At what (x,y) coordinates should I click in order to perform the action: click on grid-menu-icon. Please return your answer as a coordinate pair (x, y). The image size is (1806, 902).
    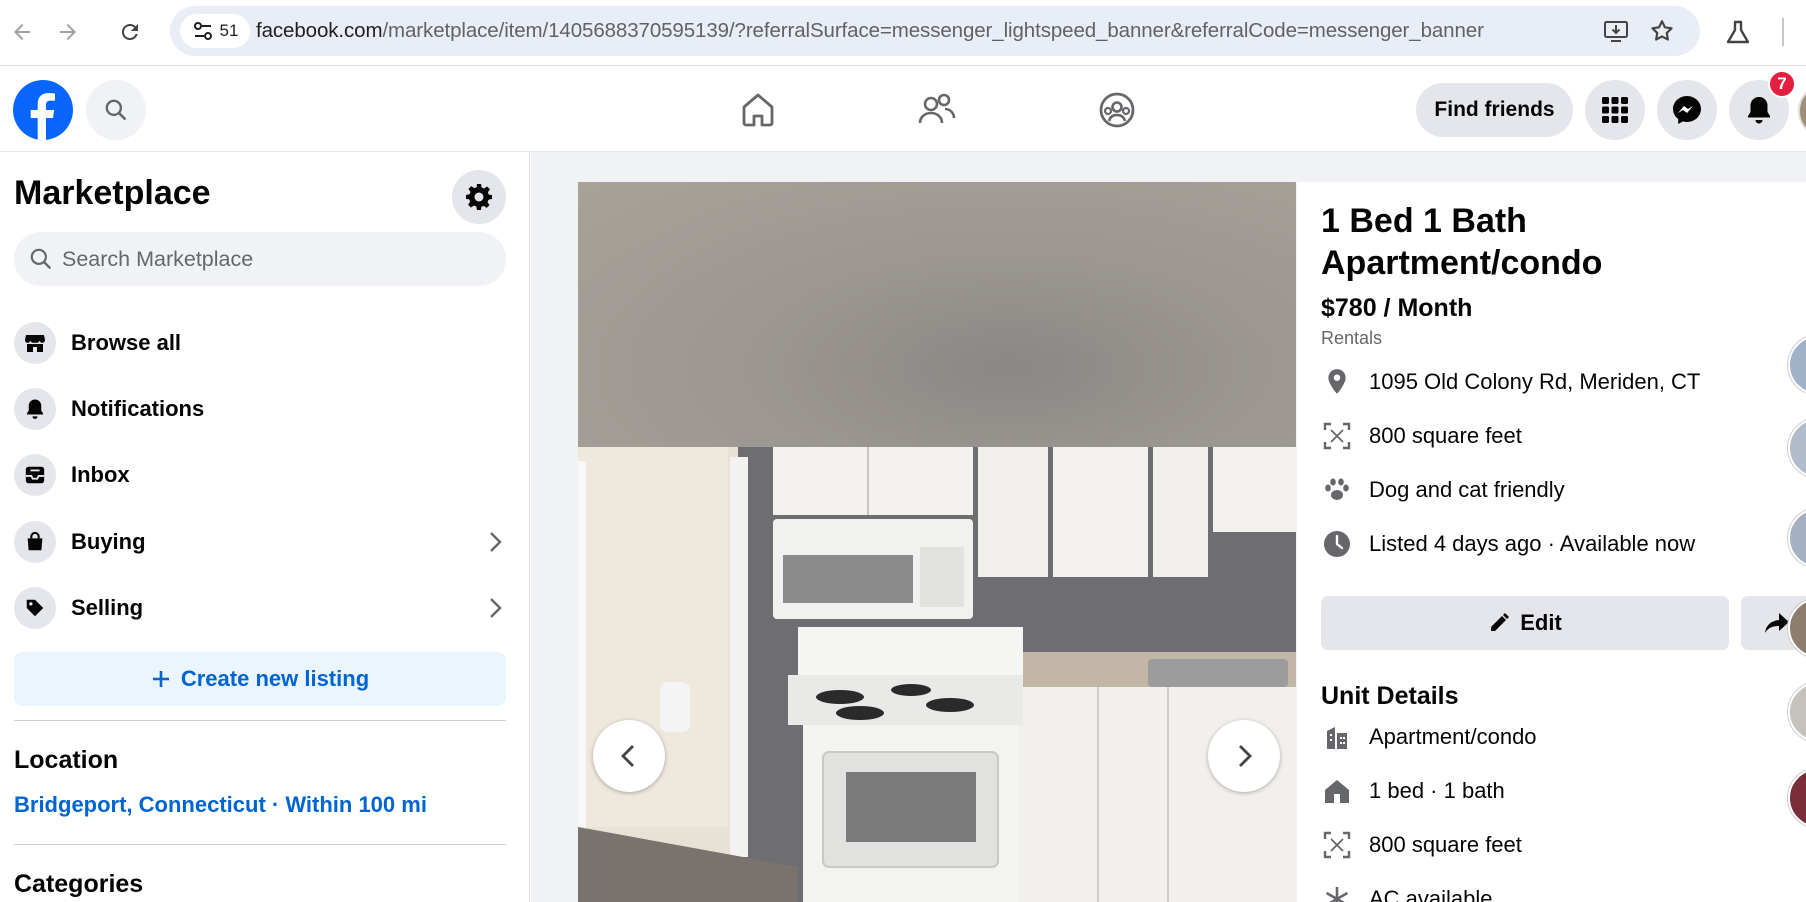
    Looking at the image, I should click on (1615, 110).